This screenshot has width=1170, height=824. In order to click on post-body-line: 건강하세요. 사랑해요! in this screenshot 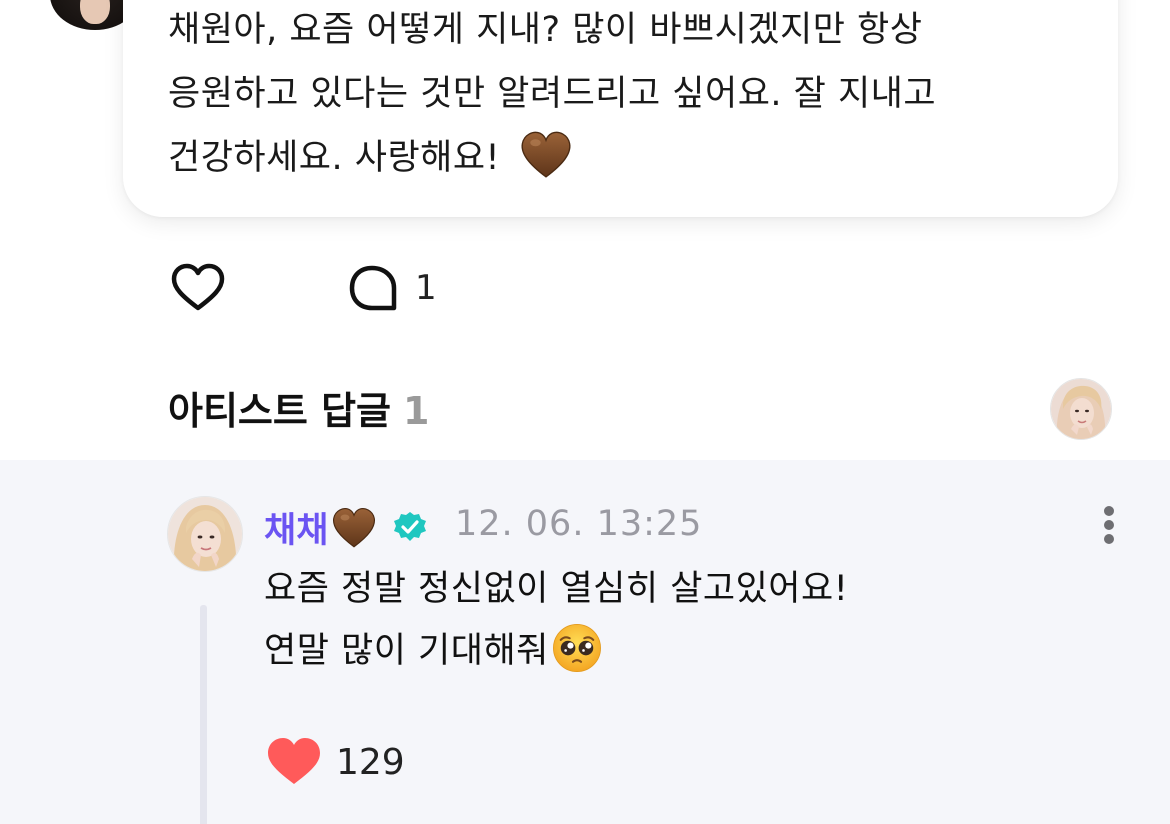, I will do `click(633, 158)`.